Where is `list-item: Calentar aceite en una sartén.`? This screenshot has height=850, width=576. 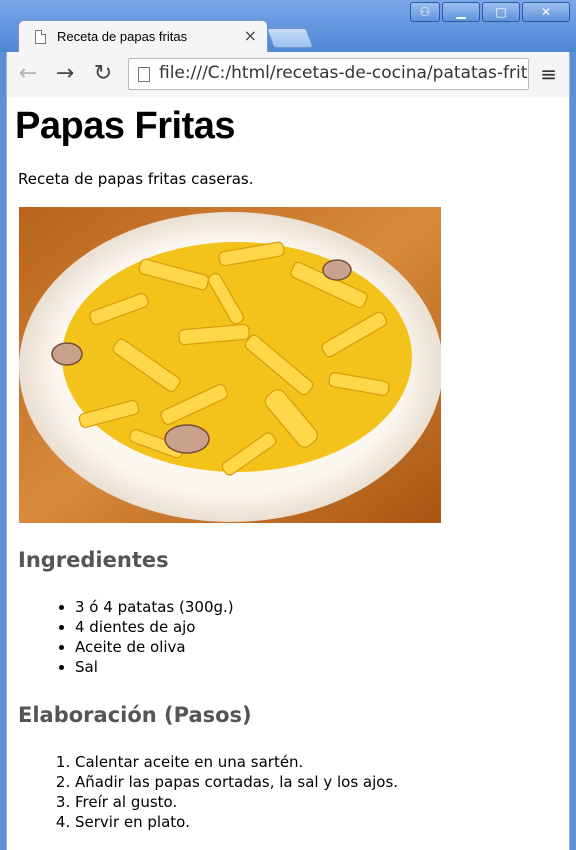
list-item: Calentar aceite en una sartén. is located at coordinates (236, 762).